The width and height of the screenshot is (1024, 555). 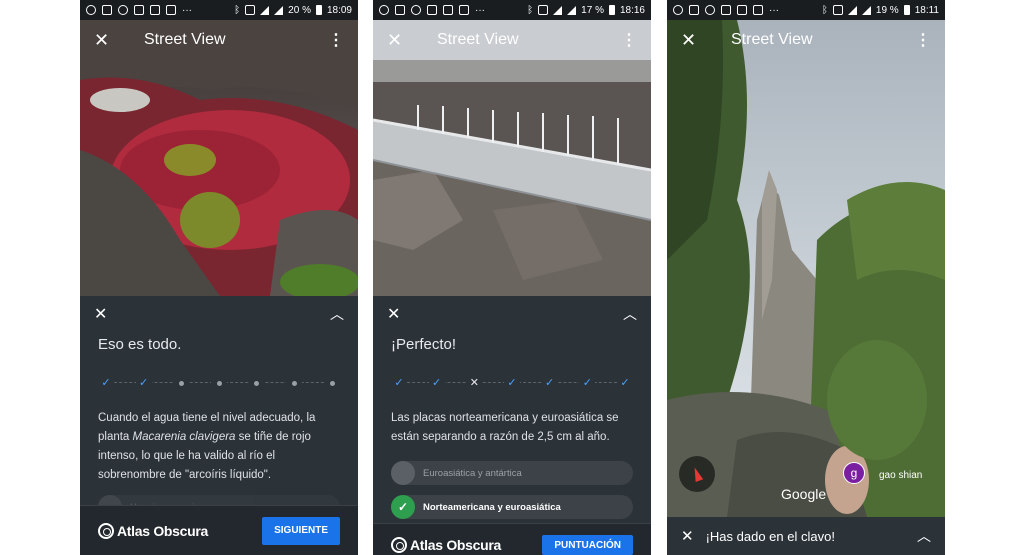 I want to click on street-view-image-bridge, so click(x=512, y=158).